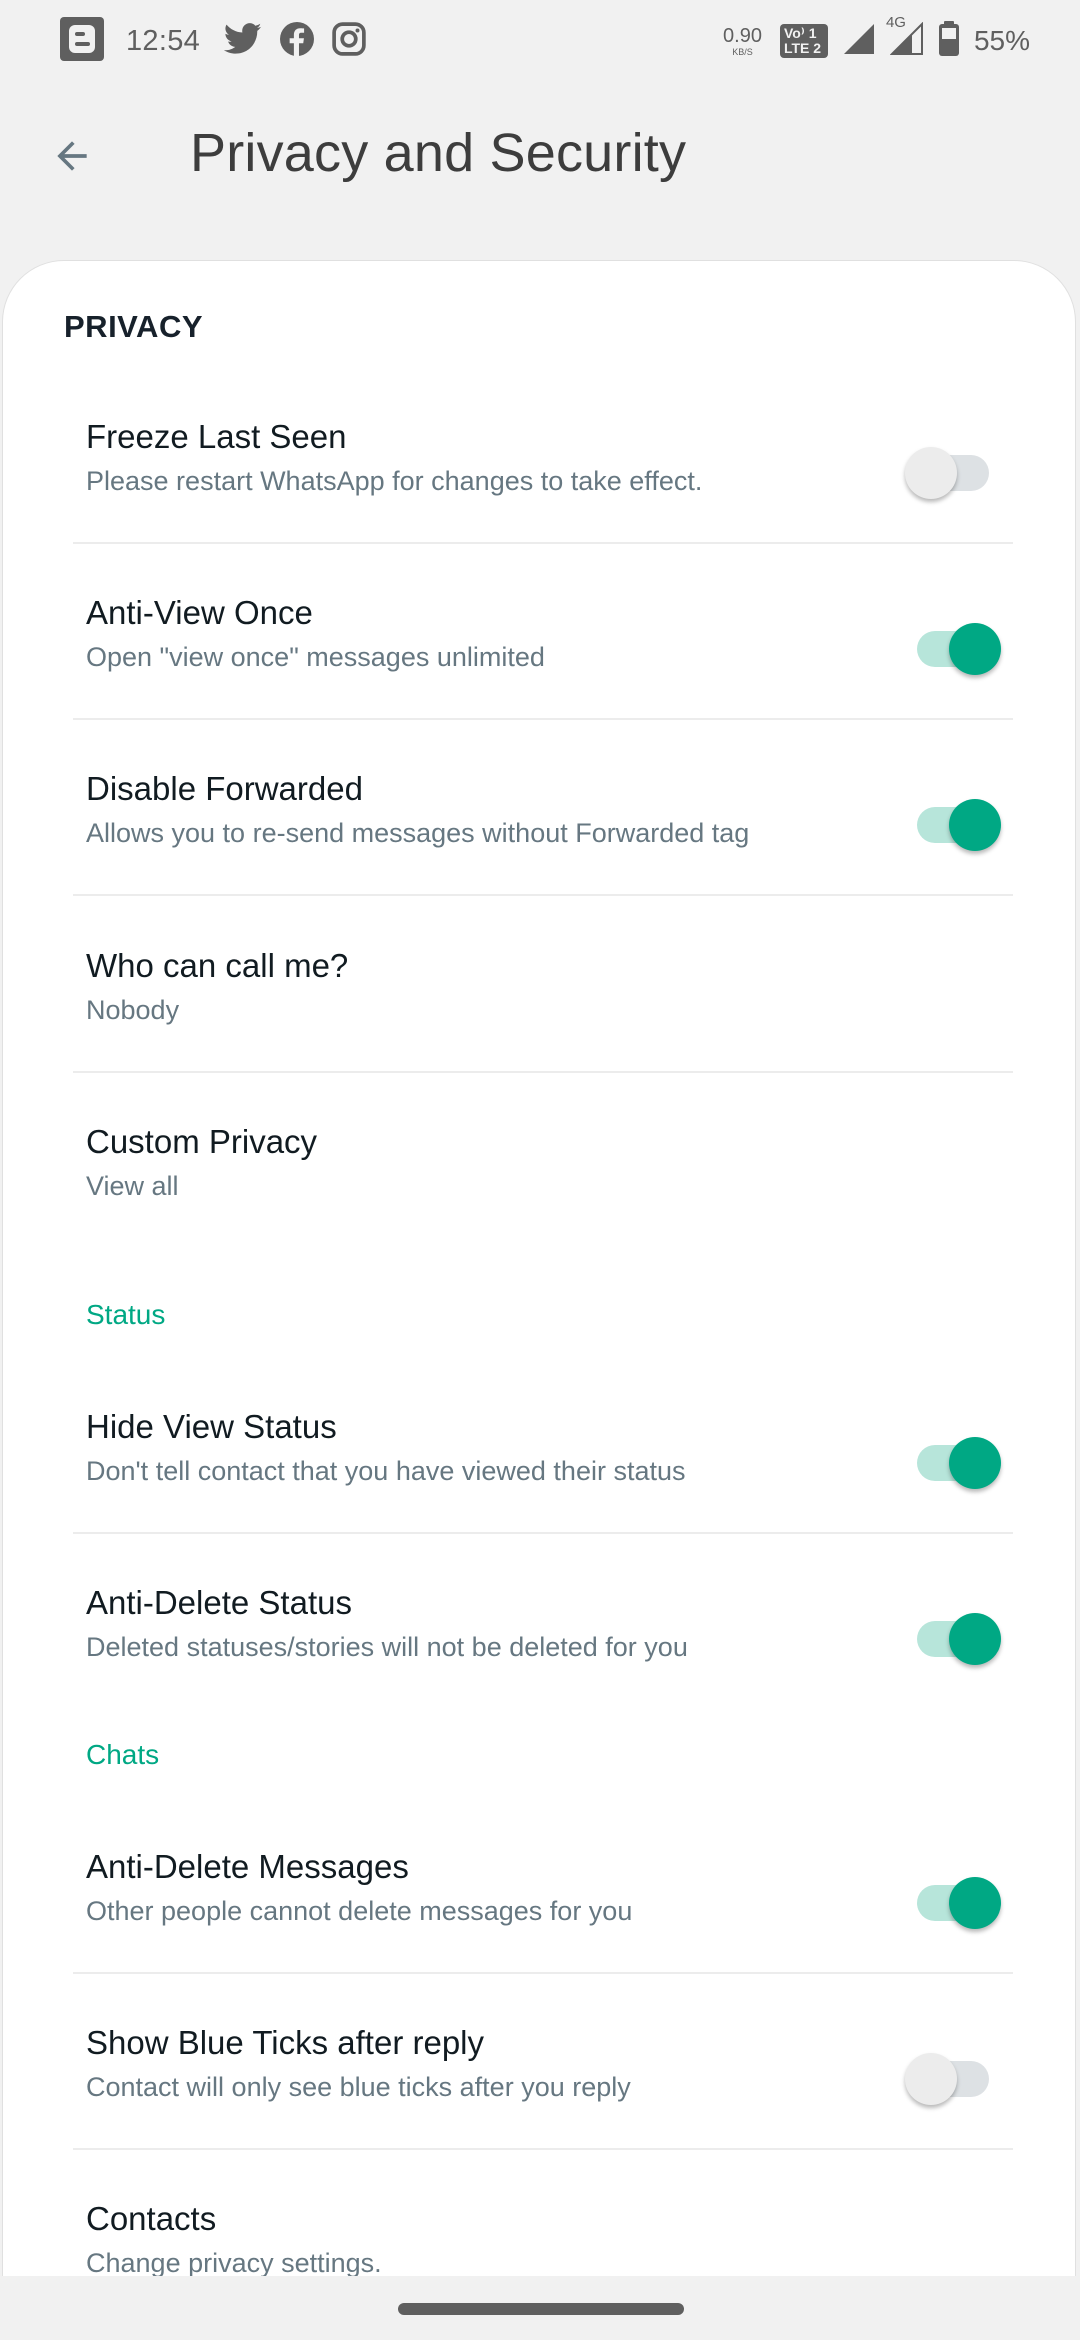  I want to click on volte-line2: LTE 2, so click(802, 48).